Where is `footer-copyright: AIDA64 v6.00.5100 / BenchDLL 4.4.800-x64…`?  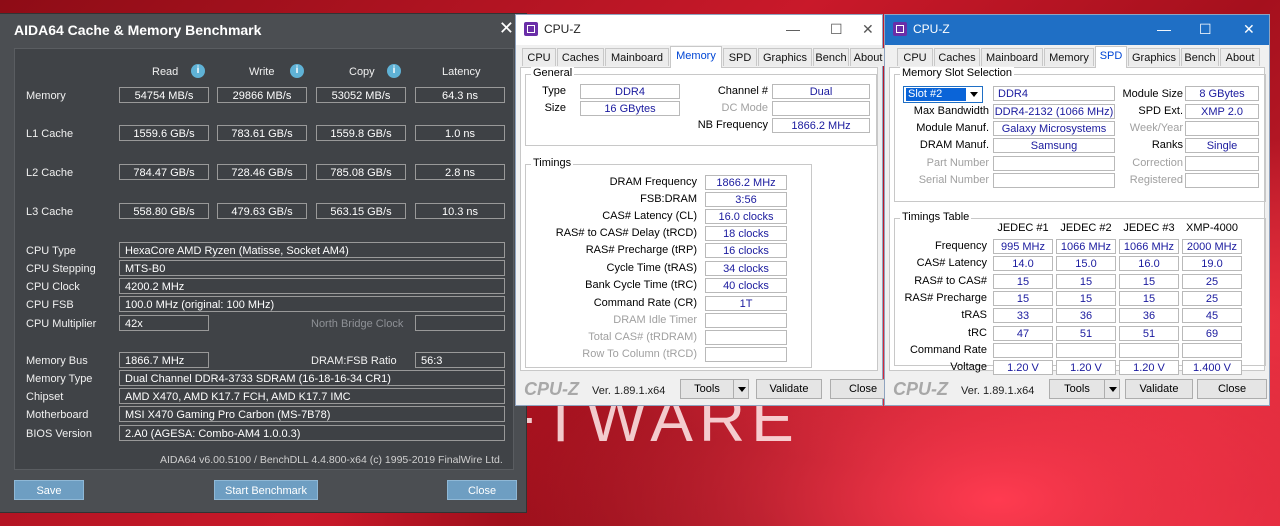 footer-copyright: AIDA64 v6.00.5100 / BenchDLL 4.4.800-x64… is located at coordinates (331, 460).